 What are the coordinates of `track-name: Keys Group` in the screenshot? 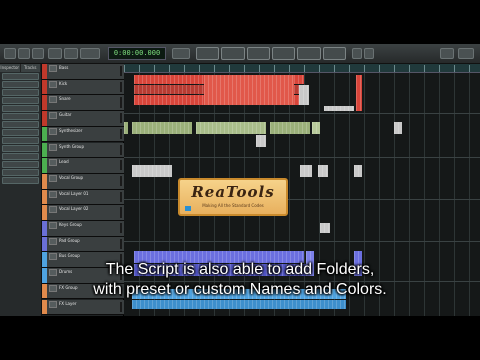 It's located at (70, 224).